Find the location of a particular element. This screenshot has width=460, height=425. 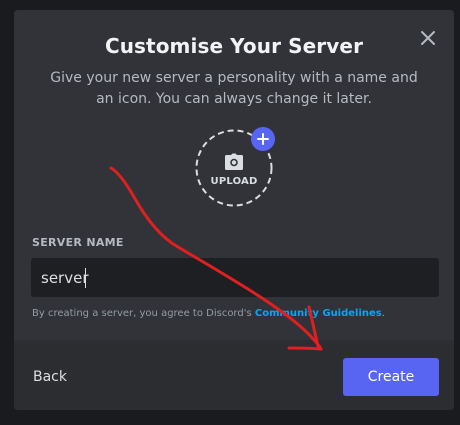

close-icon is located at coordinates (428, 38).